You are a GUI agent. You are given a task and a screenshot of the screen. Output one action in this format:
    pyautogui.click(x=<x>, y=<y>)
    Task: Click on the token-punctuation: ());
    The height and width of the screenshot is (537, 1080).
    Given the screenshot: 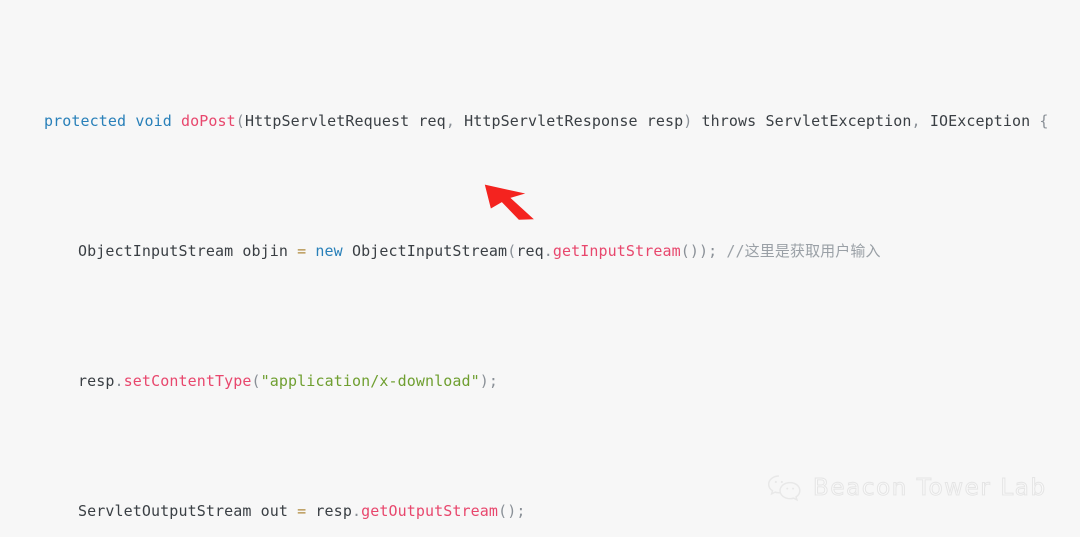 What is the action you would take?
    pyautogui.click(x=699, y=251)
    